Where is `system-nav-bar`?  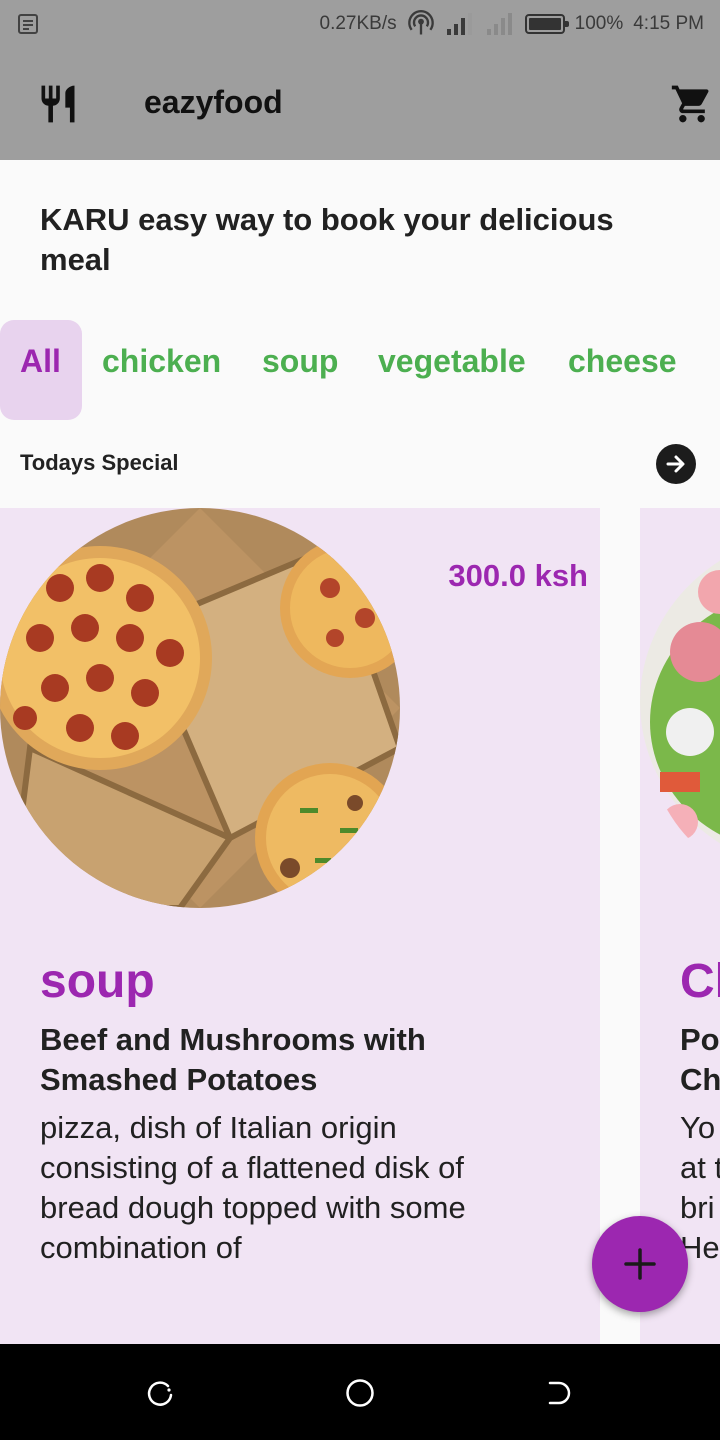 system-nav-bar is located at coordinates (360, 1392).